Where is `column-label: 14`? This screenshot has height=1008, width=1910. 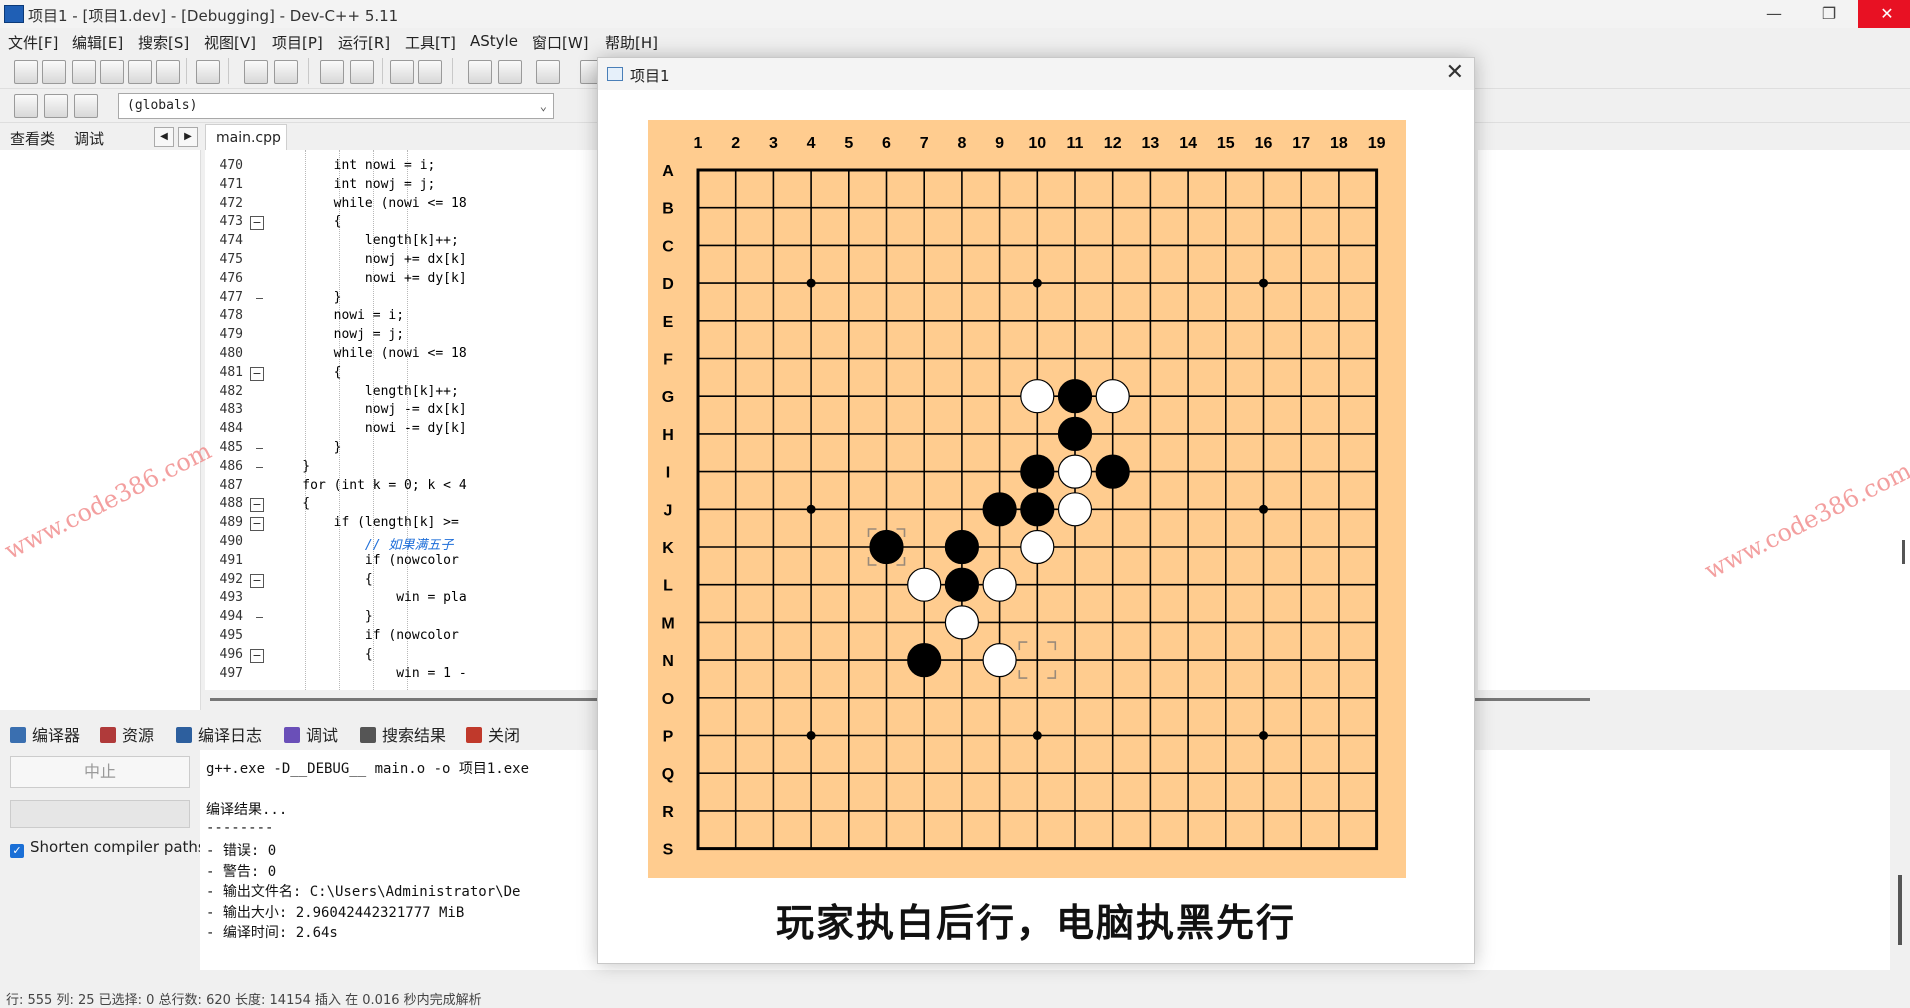
column-label: 14 is located at coordinates (1188, 143).